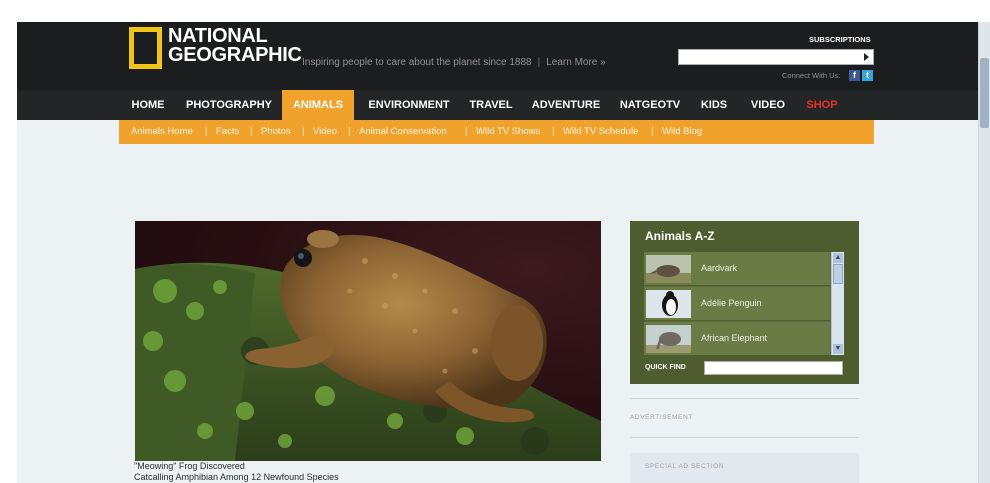 This screenshot has height=483, width=990. Describe the element at coordinates (822, 105) in the screenshot. I see `nav-shop: SHOP` at that location.